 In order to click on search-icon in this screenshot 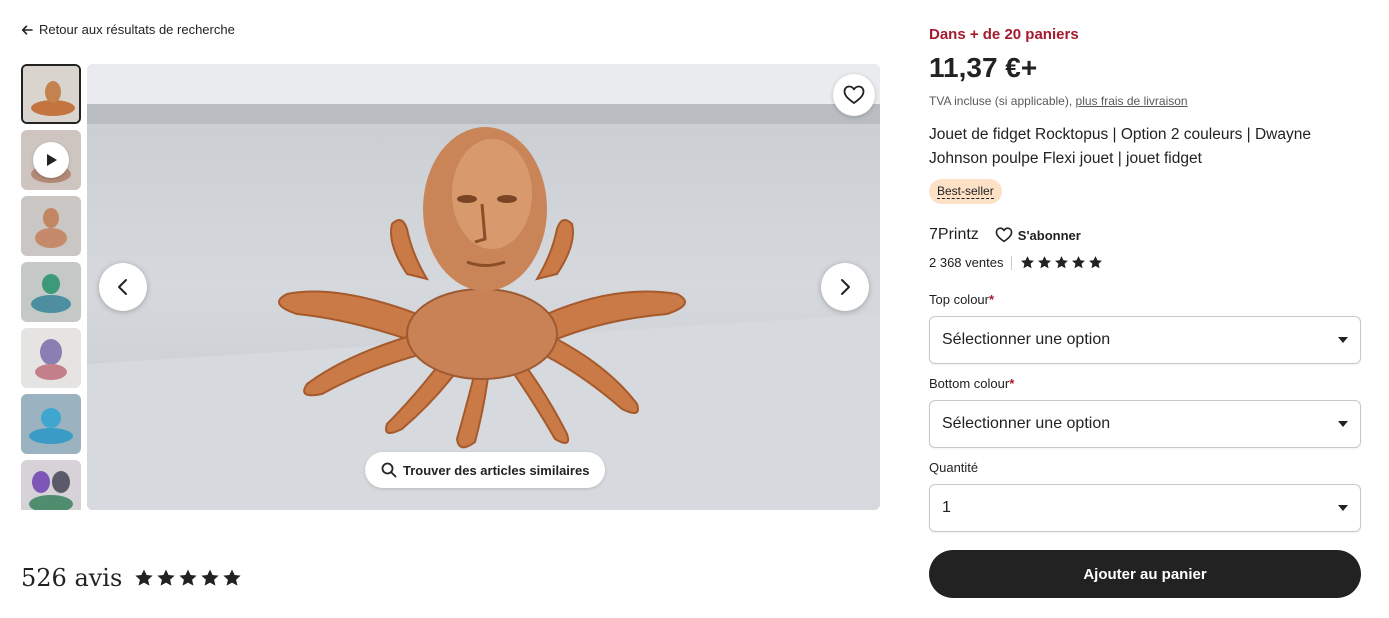, I will do `click(389, 470)`.